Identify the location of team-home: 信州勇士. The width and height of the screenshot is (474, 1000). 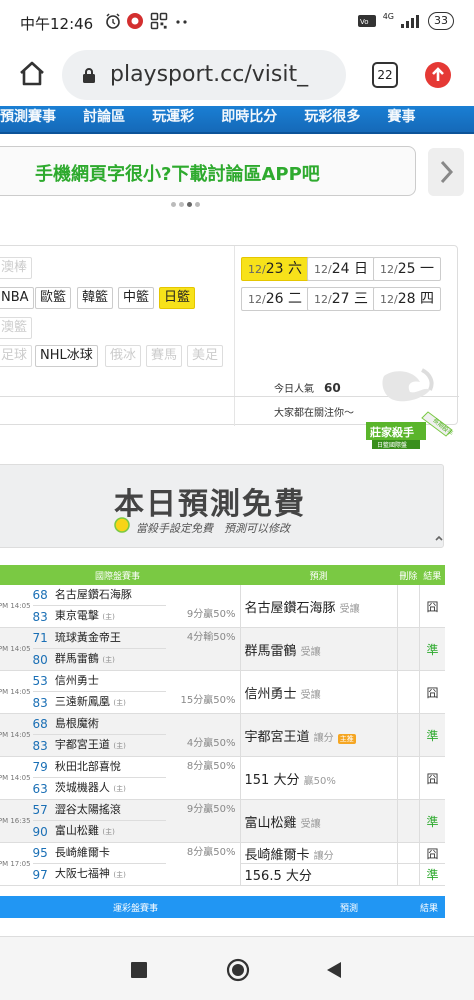
(110, 681).